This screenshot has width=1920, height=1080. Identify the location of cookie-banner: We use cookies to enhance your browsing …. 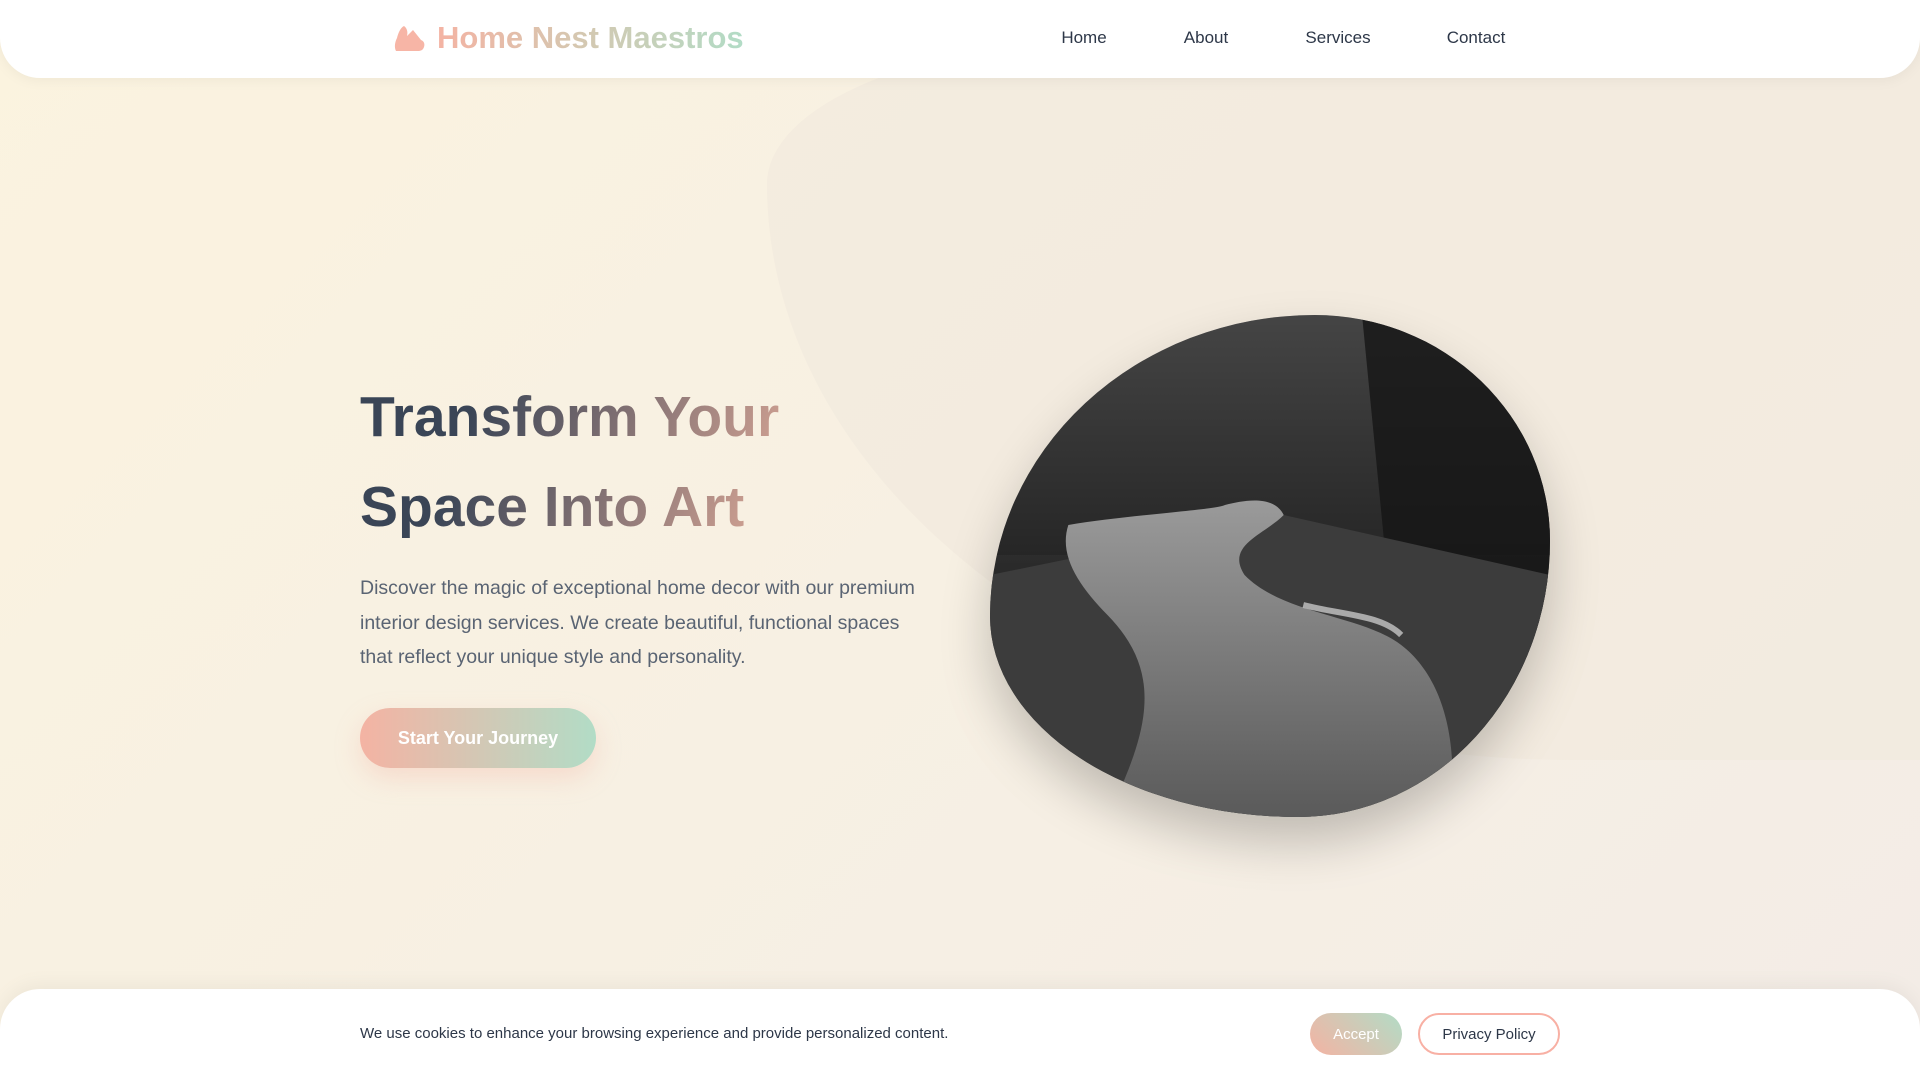
(960, 1034).